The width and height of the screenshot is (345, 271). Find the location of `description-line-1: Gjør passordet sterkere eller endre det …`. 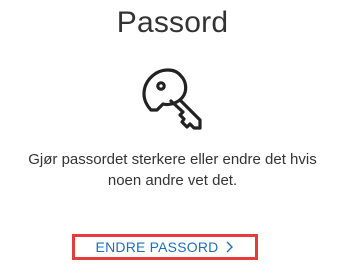

description-line-1: Gjør passordet sterkere eller endre det … is located at coordinates (172, 159).